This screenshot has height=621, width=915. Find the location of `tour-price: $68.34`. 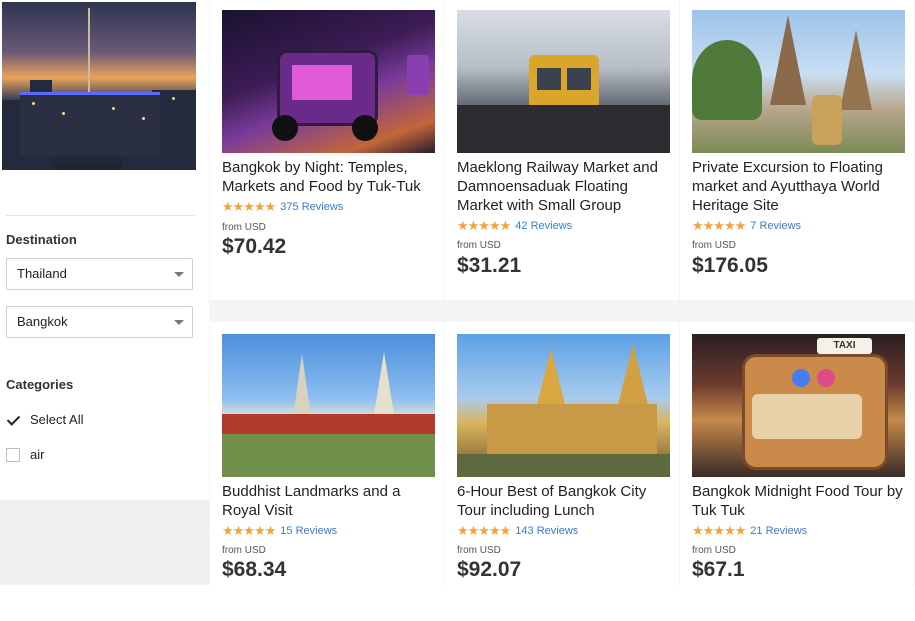

tour-price: $68.34 is located at coordinates (254, 569).